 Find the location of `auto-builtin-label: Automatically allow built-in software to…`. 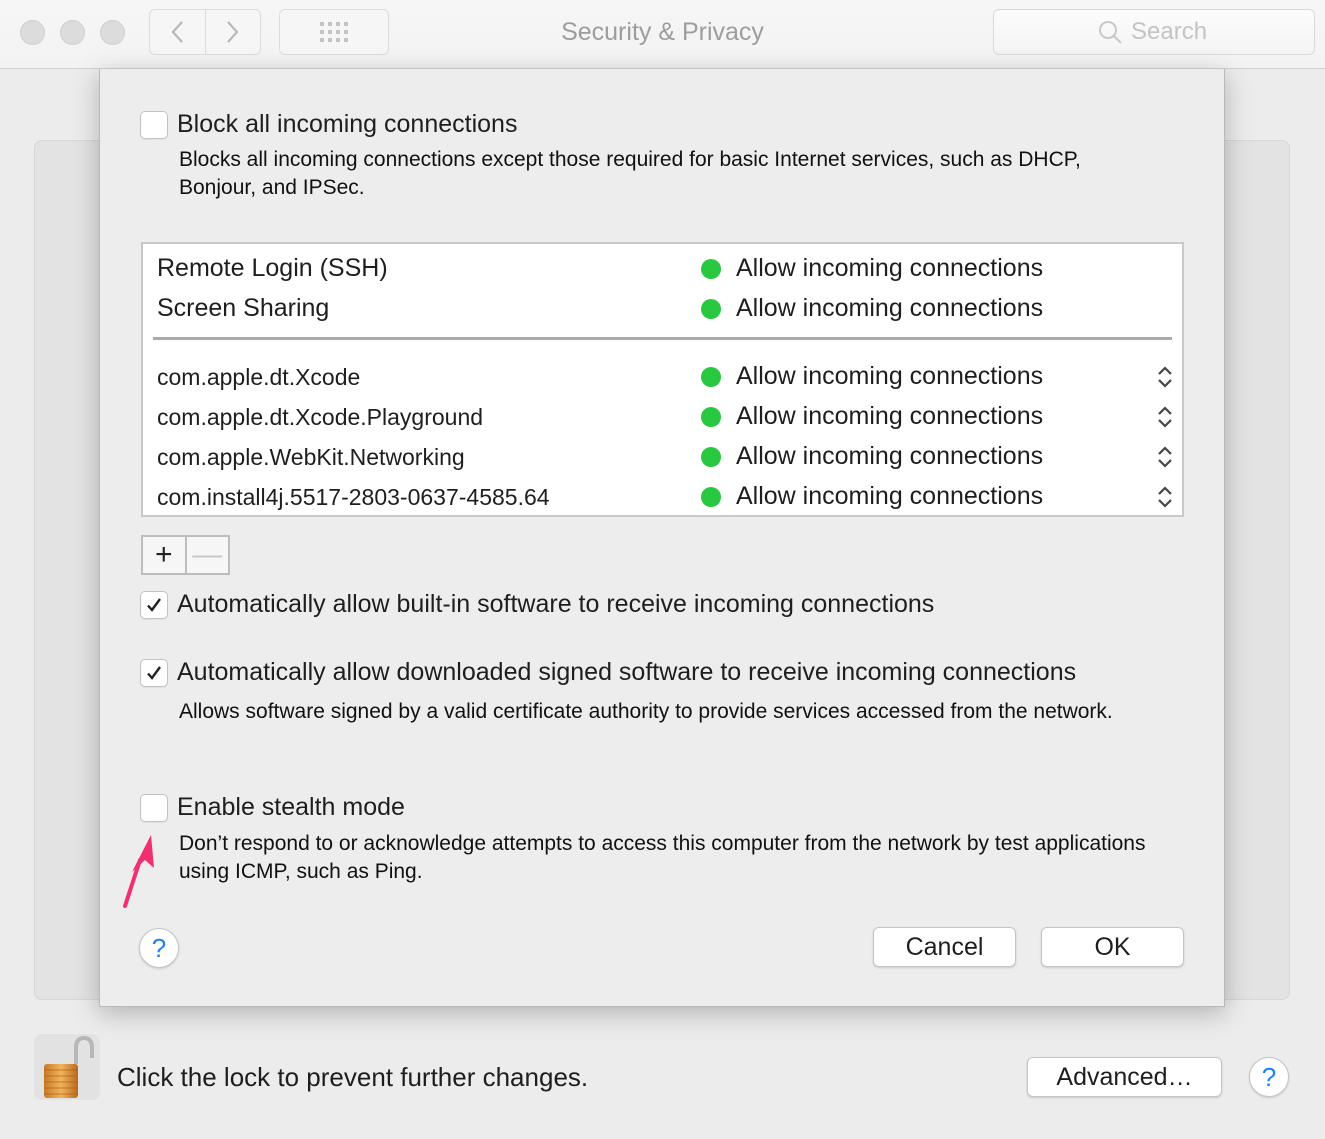

auto-builtin-label: Automatically allow built-in software to… is located at coordinates (556, 604).